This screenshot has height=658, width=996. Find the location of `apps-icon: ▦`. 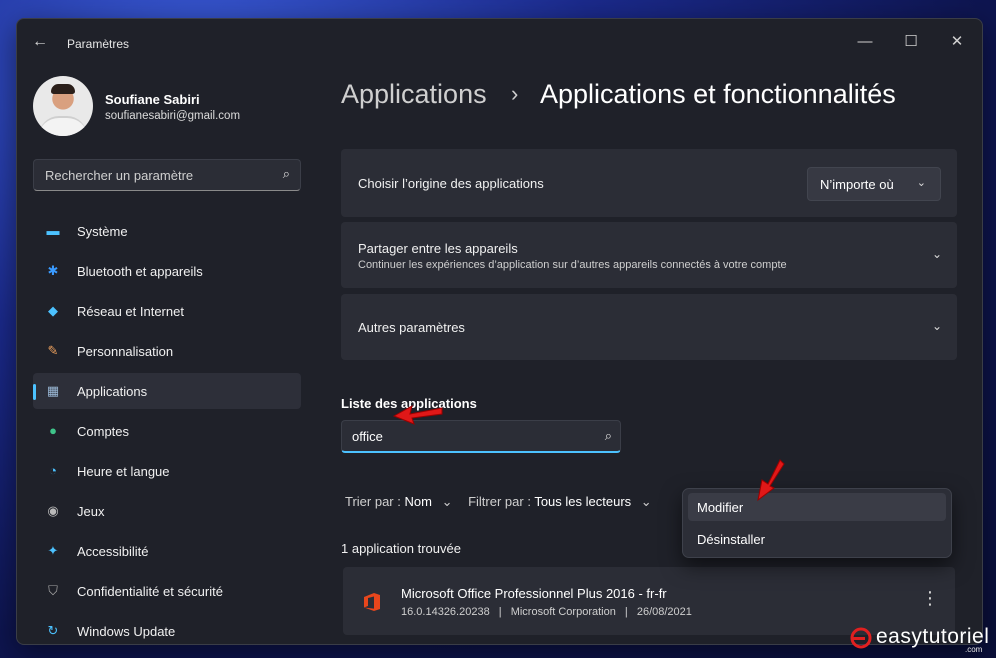

apps-icon: ▦ is located at coordinates (53, 390).